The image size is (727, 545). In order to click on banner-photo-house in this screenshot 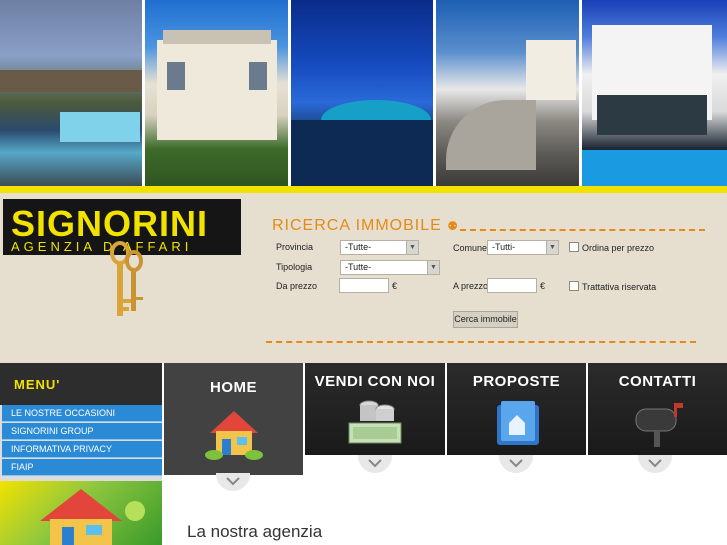, I will do `click(216, 93)`.